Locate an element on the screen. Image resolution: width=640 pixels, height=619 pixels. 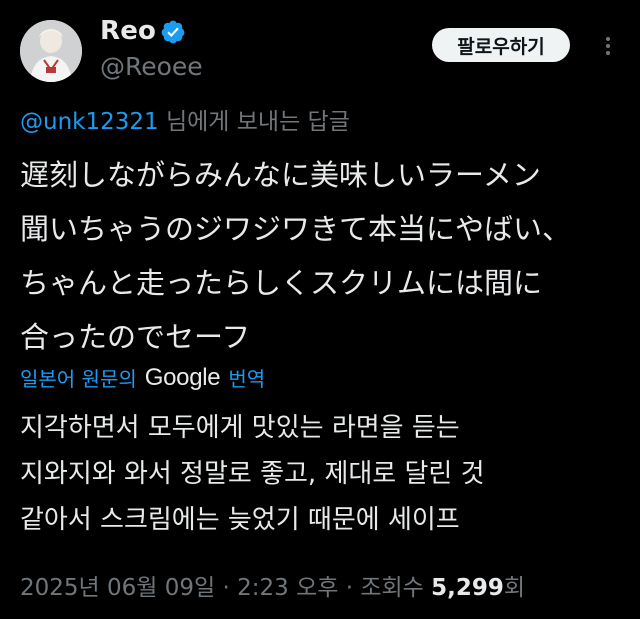
more-horizontal-icon is located at coordinates (608, 46).